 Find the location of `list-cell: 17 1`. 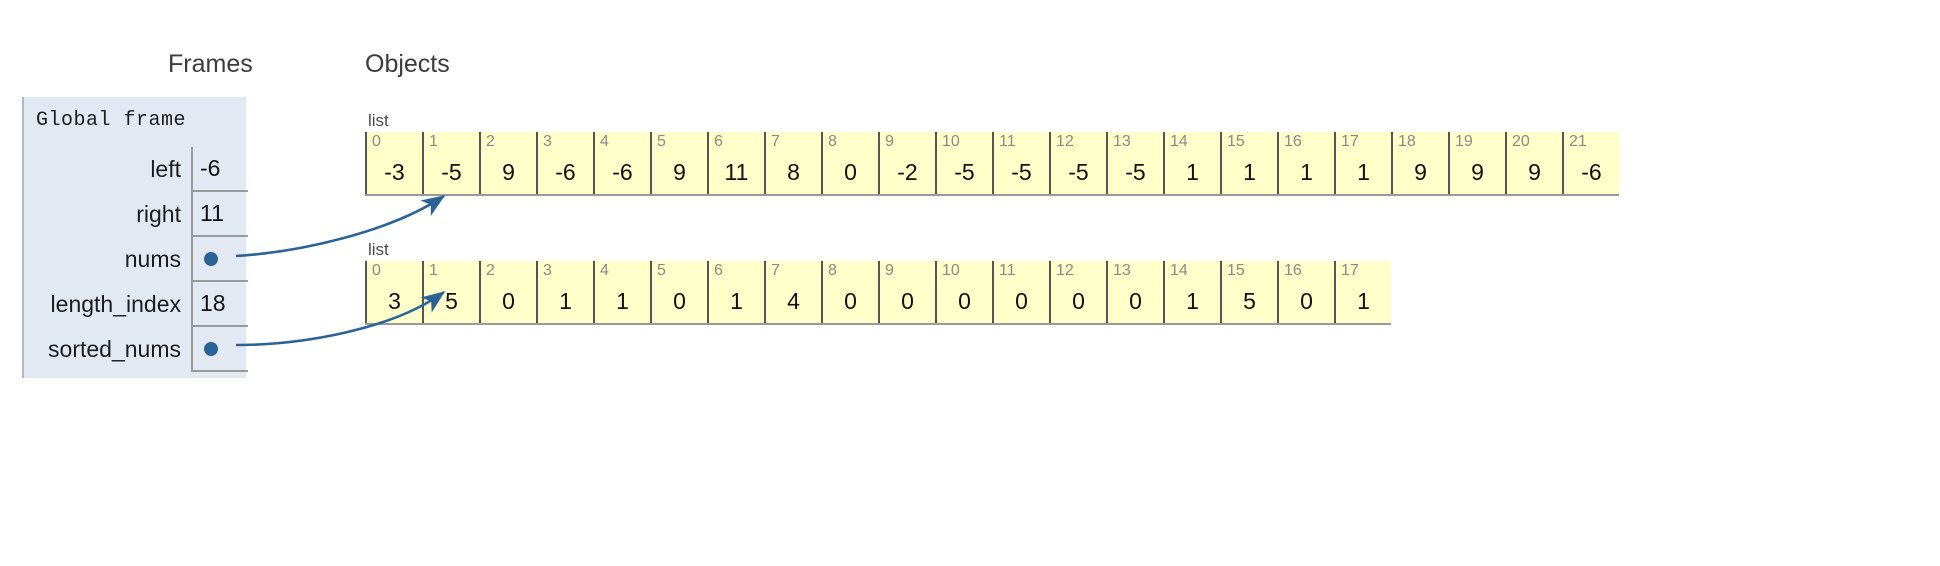

list-cell: 17 1 is located at coordinates (1362, 292).